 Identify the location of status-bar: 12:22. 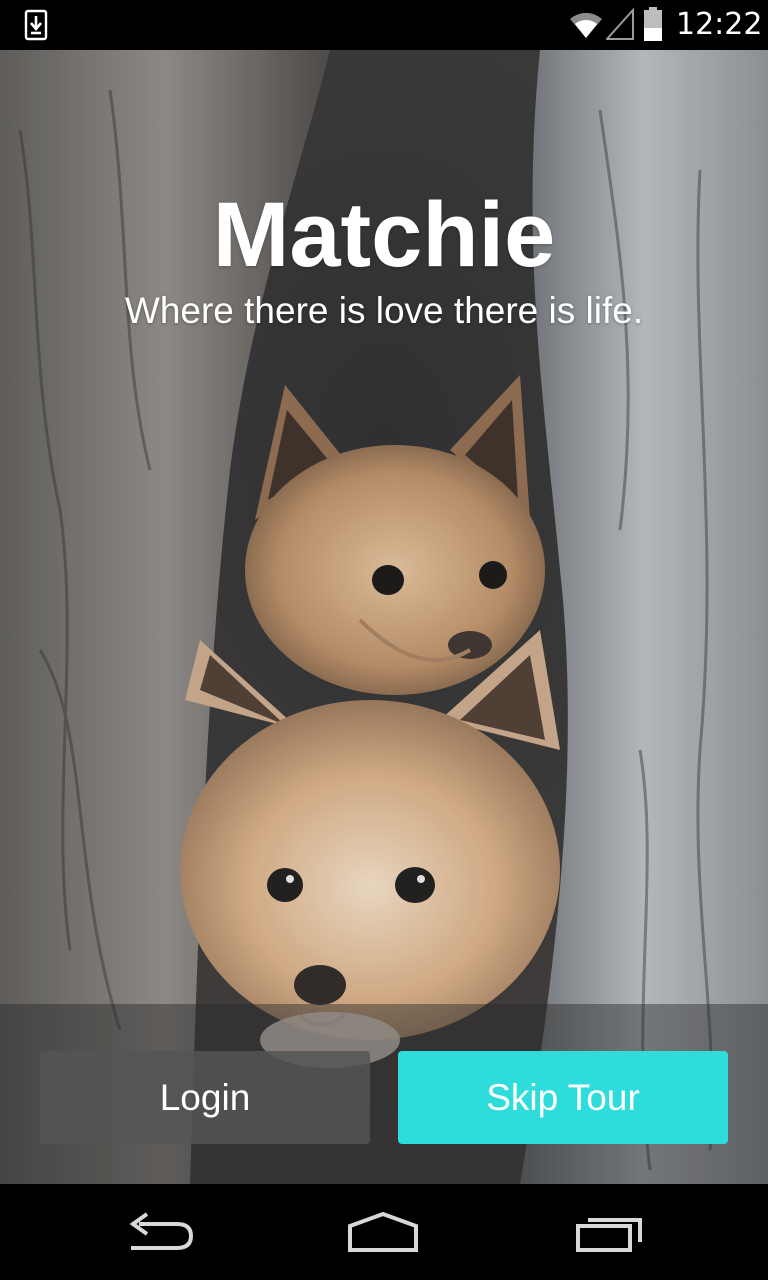
(384, 25).